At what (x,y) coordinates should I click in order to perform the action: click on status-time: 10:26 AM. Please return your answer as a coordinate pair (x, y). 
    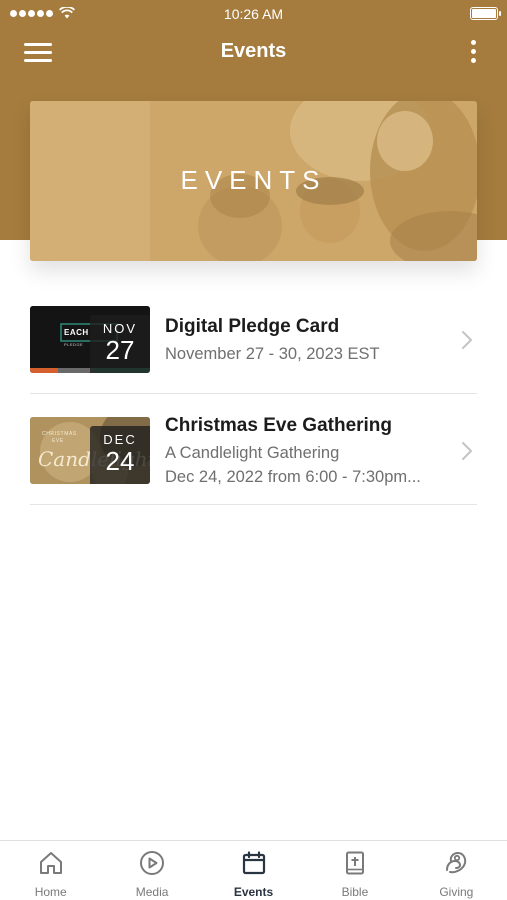
    Looking at the image, I should click on (253, 14).